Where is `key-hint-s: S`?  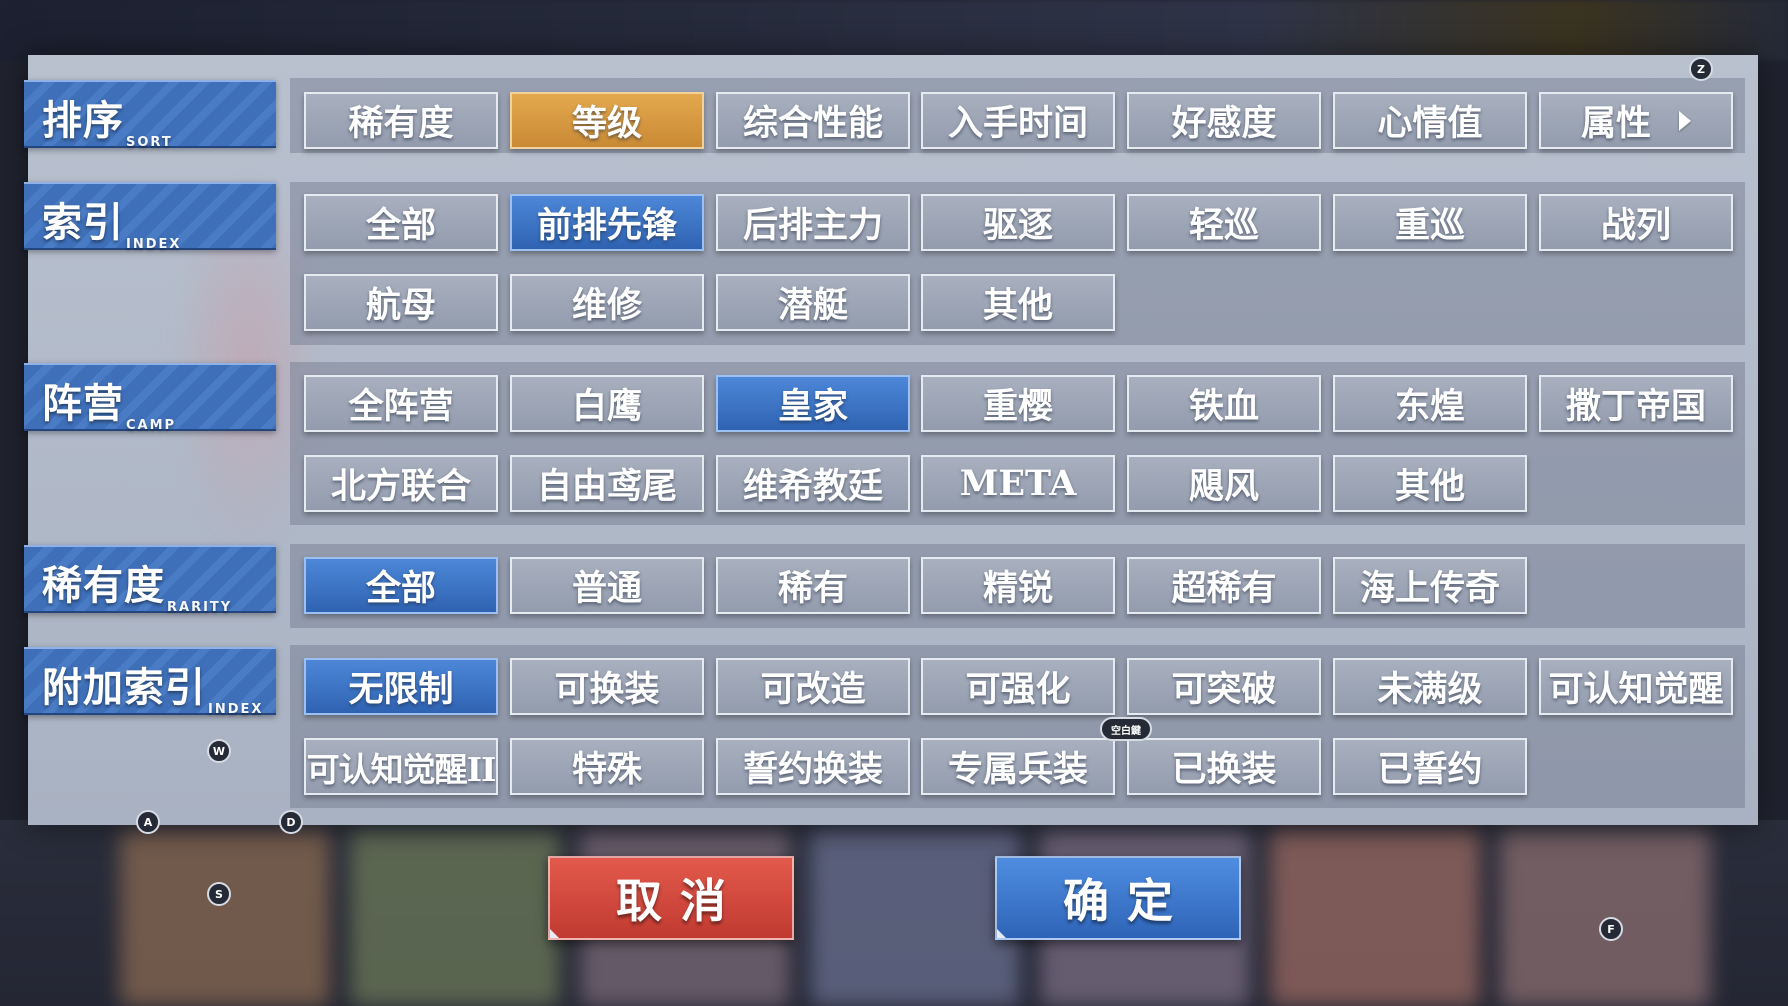 key-hint-s: S is located at coordinates (219, 894).